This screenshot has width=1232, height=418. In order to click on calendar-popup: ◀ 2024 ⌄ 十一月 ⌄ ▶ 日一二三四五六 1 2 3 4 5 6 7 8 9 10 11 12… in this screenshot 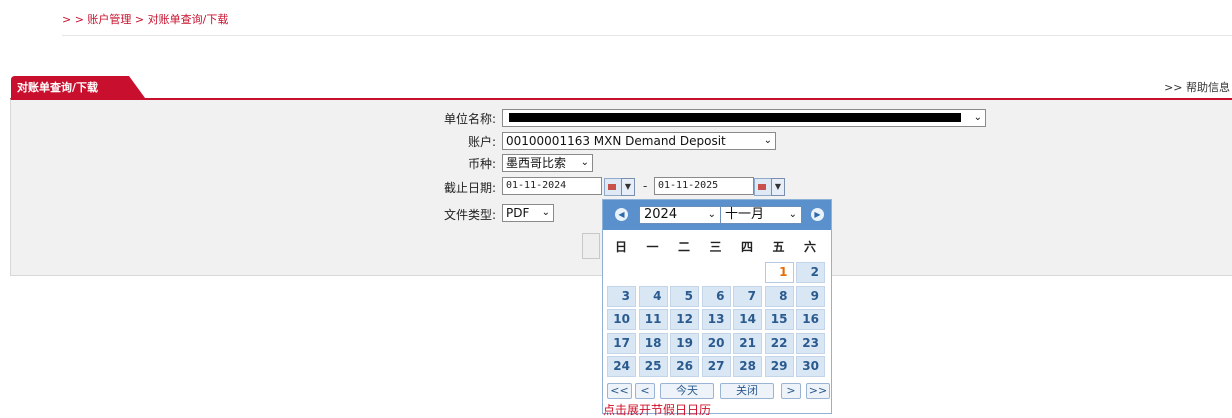, I will do `click(717, 308)`.